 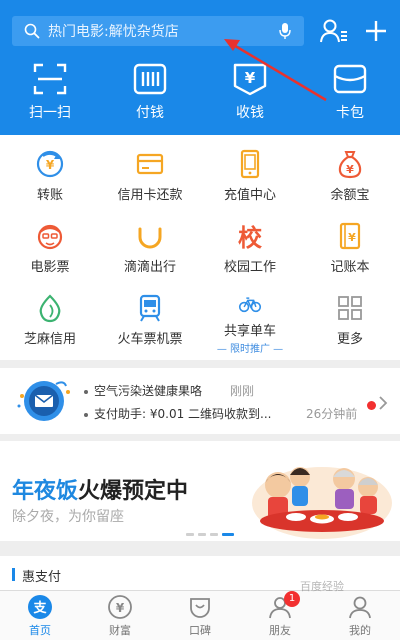 I want to click on carousel-indicator, so click(x=210, y=534).